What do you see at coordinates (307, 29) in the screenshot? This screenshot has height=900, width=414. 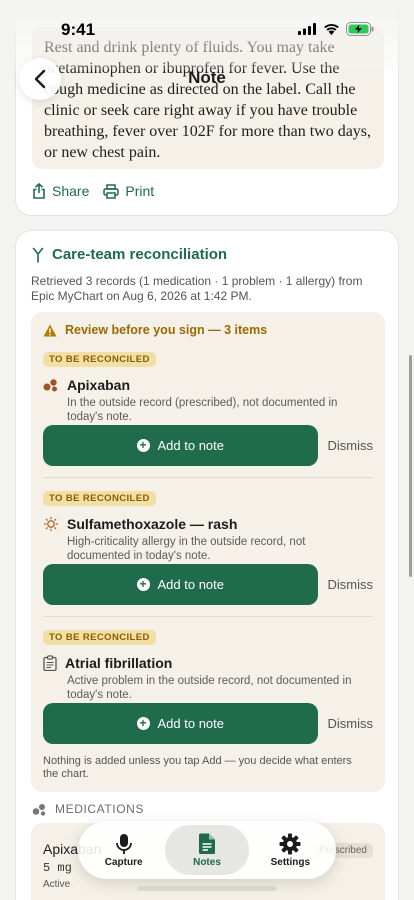 I see `cellular-signal-icon` at bounding box center [307, 29].